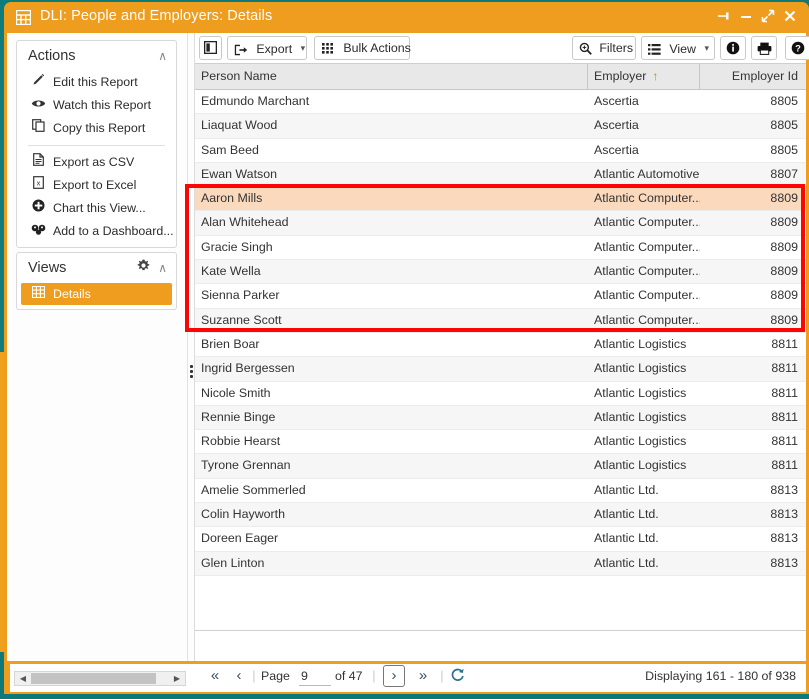 This screenshot has height=699, width=809. Describe the element at coordinates (210, 48) in the screenshot. I see `panel-toggle-button` at that location.